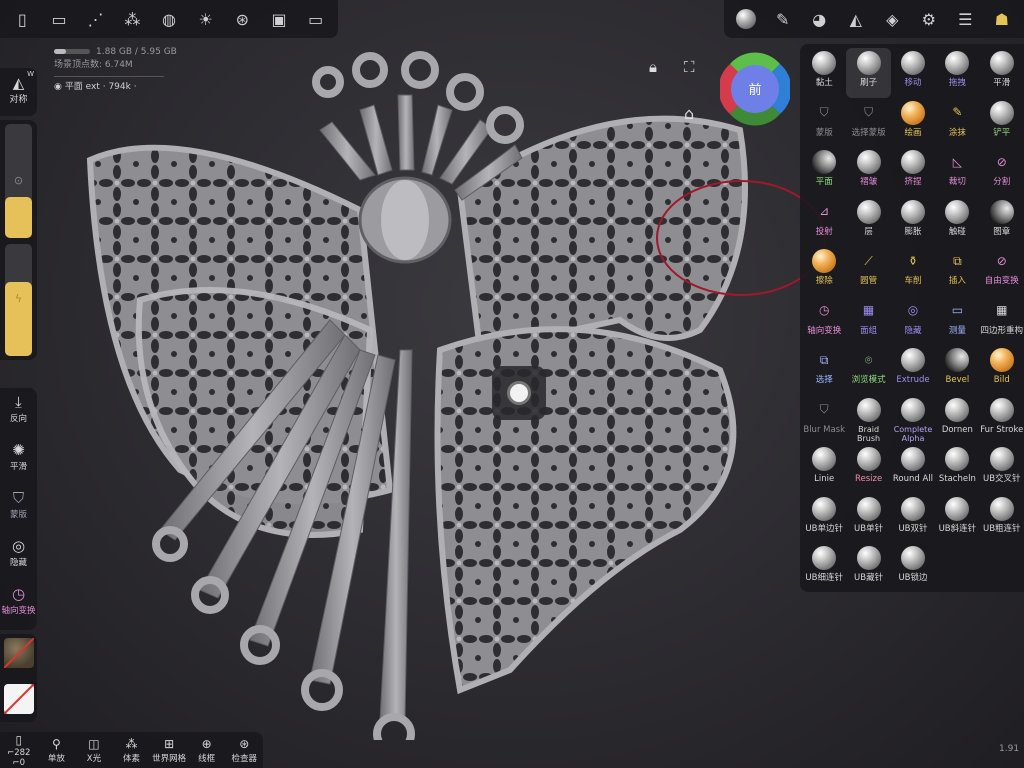 This screenshot has width=1024, height=768. What do you see at coordinates (1002, 519) in the screenshot?
I see `brush-item: UB粗连针` at bounding box center [1002, 519].